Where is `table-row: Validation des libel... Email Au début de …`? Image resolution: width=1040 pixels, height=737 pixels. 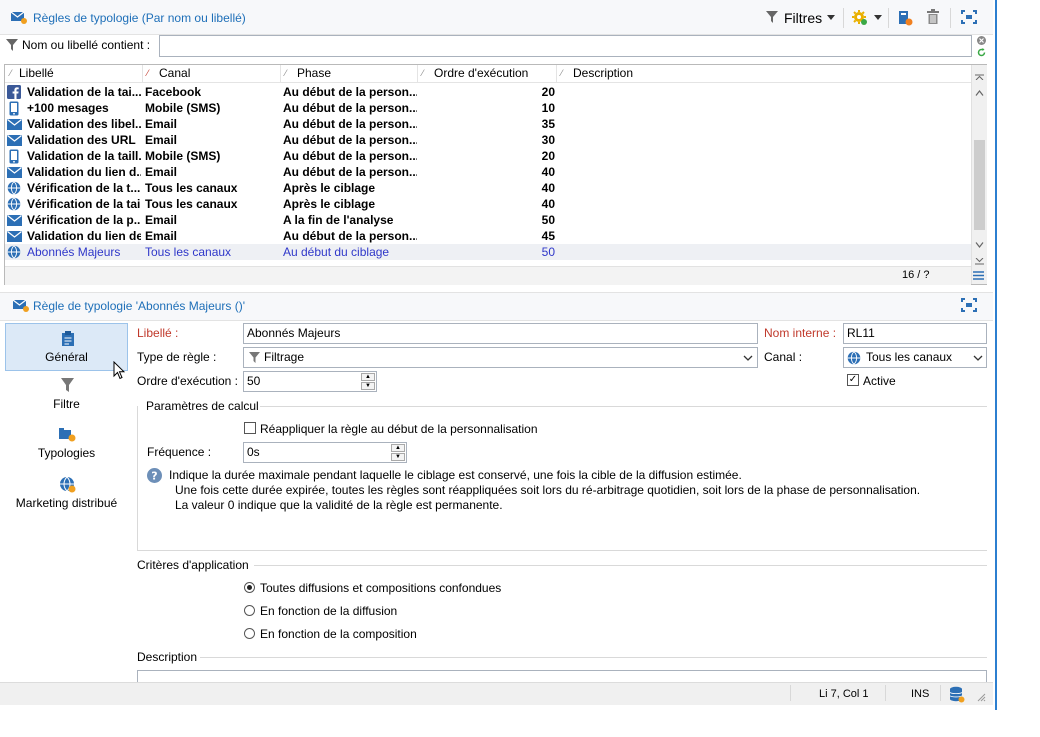
table-row: Validation des libel... Email Au début de … is located at coordinates (488, 124).